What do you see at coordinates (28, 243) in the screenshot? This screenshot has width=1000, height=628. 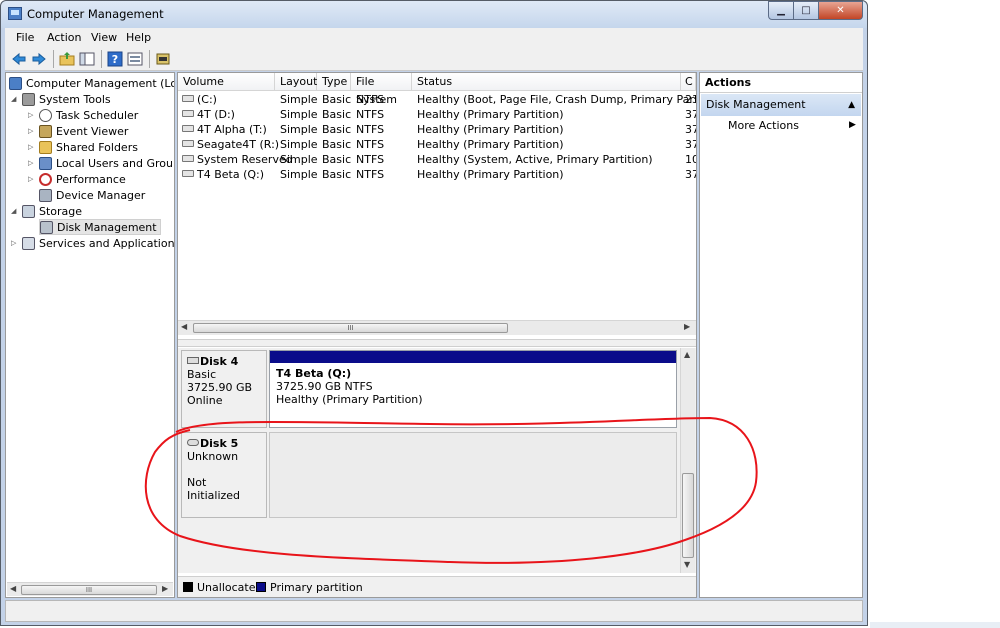 I see `services-icon` at bounding box center [28, 243].